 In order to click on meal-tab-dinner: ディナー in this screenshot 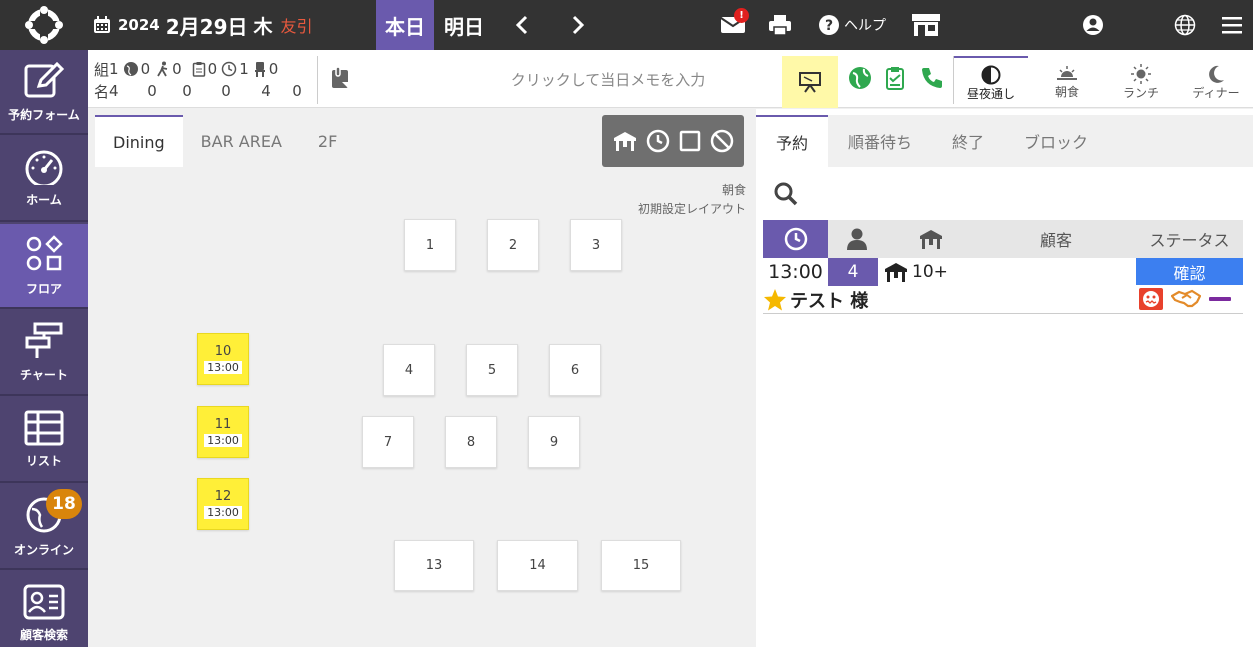, I will do `click(1216, 82)`.